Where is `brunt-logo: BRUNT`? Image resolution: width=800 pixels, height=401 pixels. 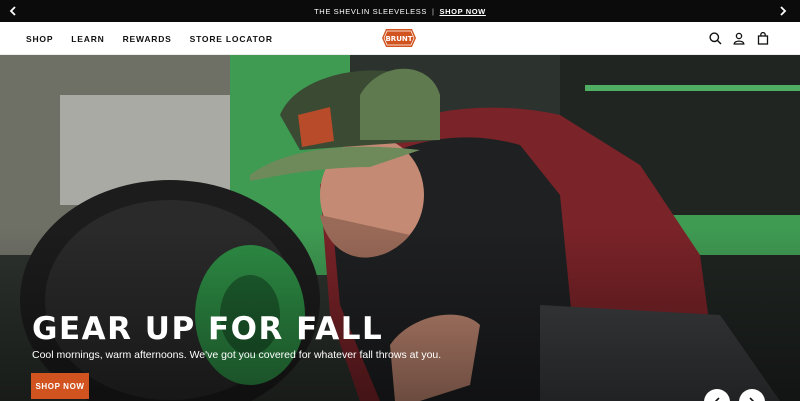
brunt-logo: BRUNT is located at coordinates (399, 38).